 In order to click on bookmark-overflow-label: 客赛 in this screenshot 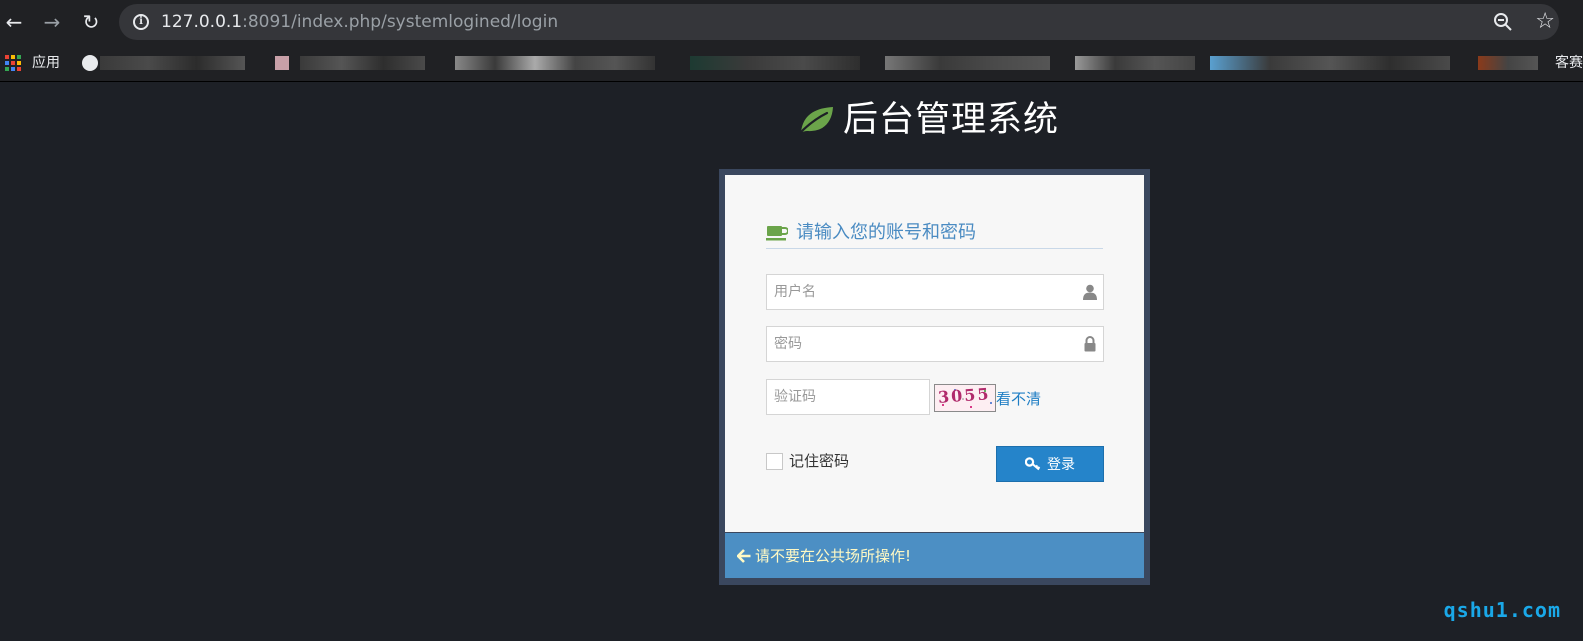, I will do `click(1569, 63)`.